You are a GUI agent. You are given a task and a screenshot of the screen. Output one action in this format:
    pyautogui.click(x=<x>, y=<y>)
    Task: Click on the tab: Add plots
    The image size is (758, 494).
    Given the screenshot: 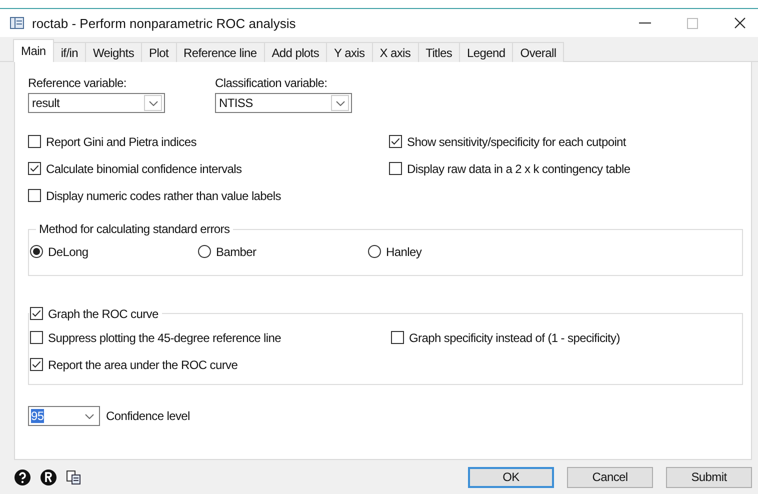 What is the action you would take?
    pyautogui.click(x=296, y=52)
    